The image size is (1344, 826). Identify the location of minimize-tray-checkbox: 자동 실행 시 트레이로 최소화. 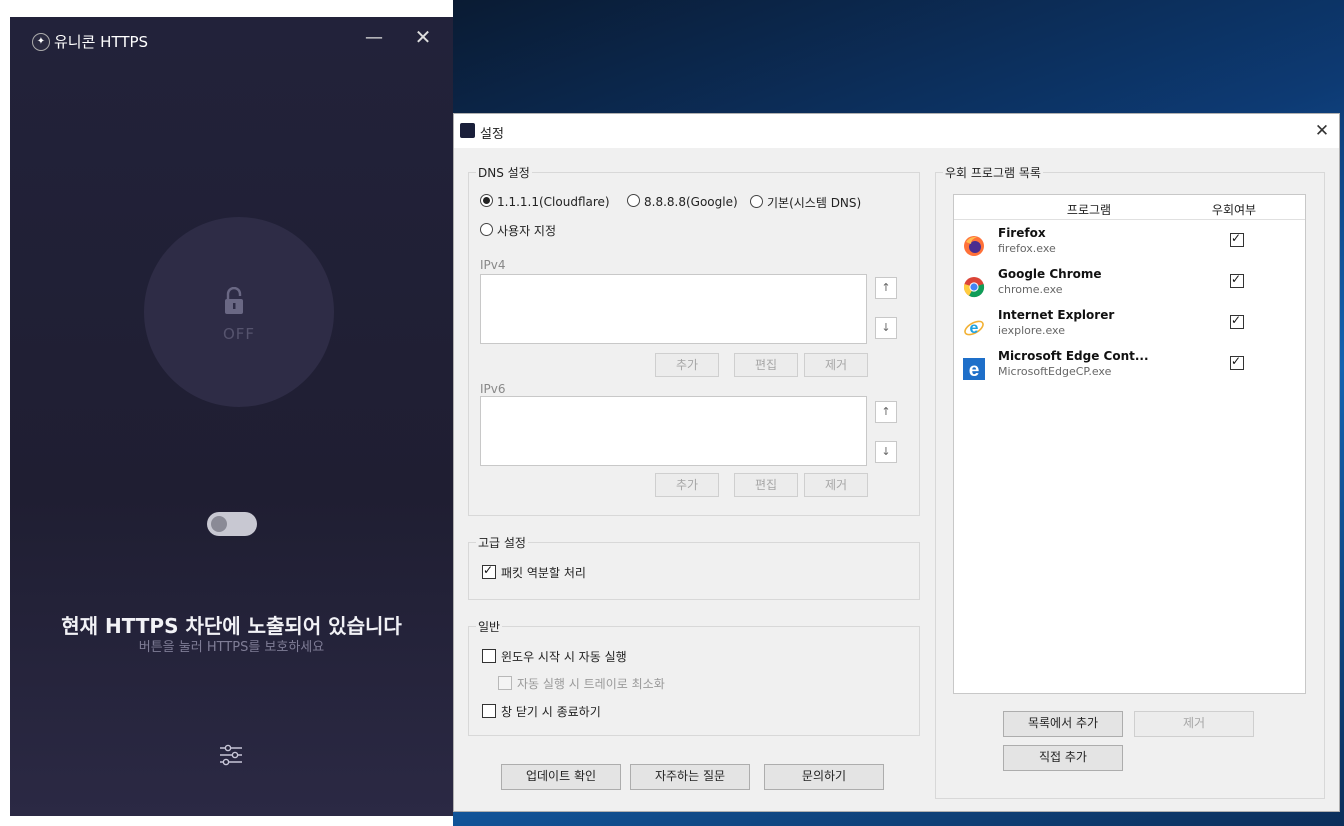
(581, 683).